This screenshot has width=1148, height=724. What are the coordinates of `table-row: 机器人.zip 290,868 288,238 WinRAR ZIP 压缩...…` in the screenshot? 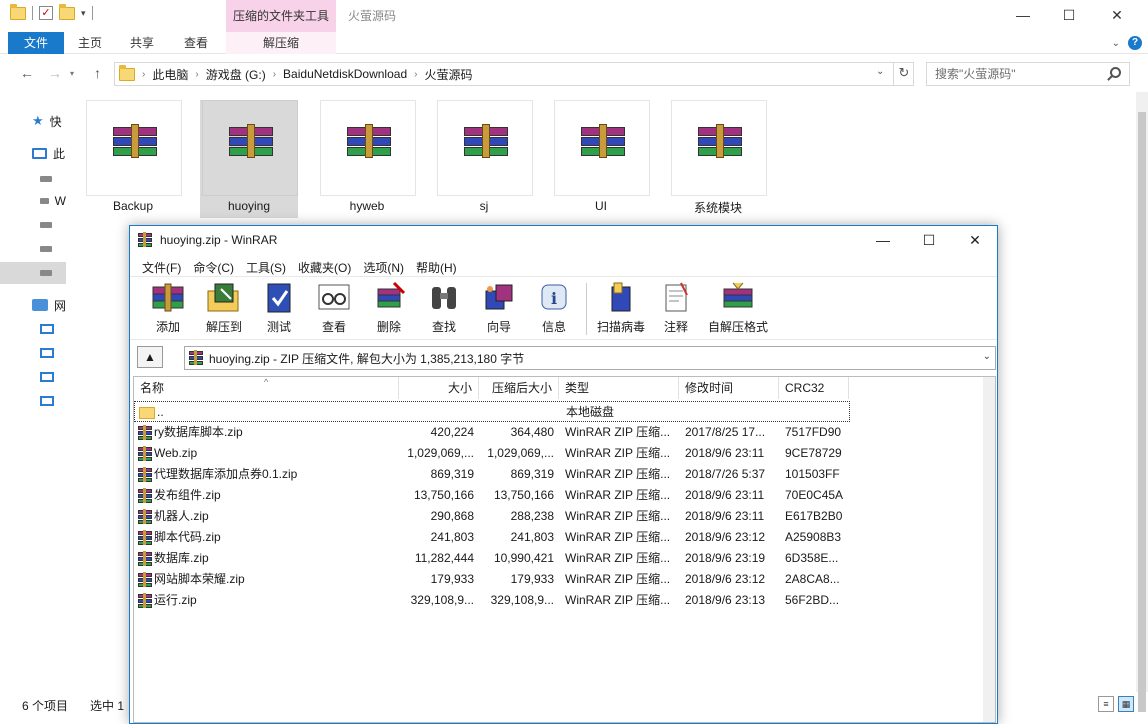 It's located at (564, 516).